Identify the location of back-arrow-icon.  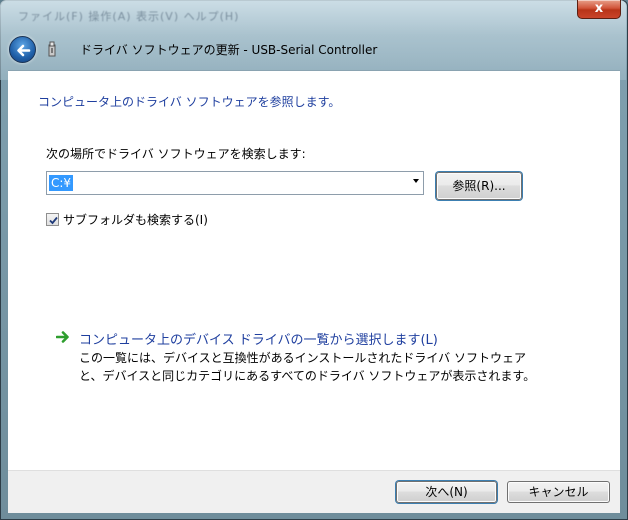
(24, 50).